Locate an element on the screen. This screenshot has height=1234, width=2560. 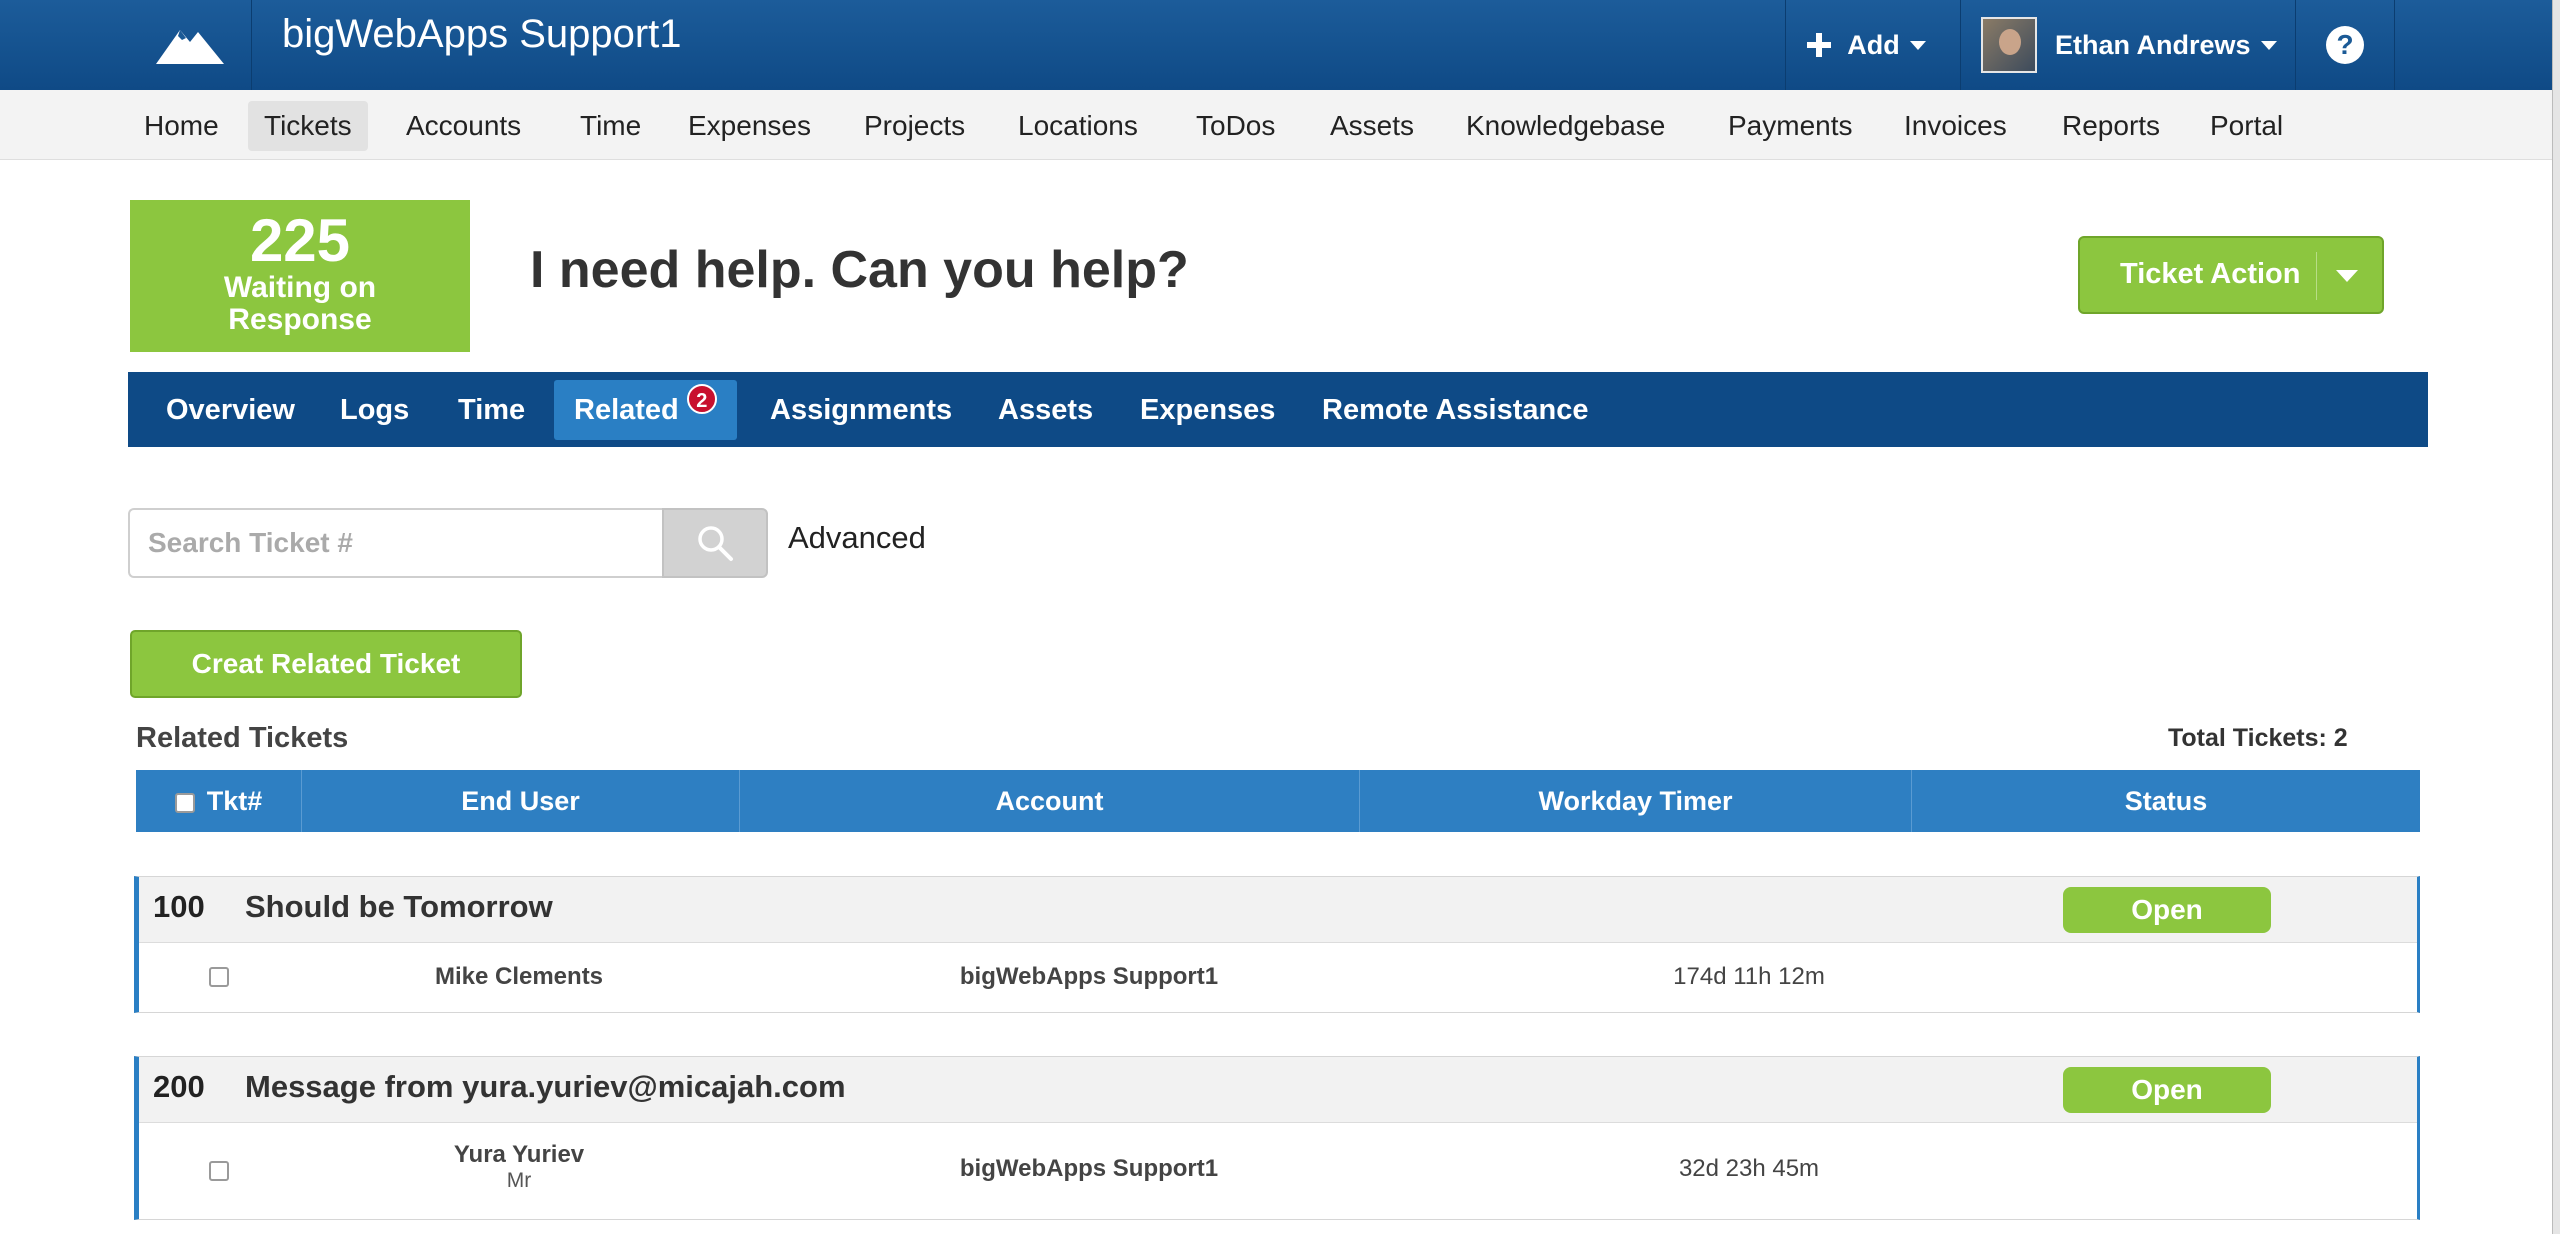
add-menu-button: Add is located at coordinates (1865, 45).